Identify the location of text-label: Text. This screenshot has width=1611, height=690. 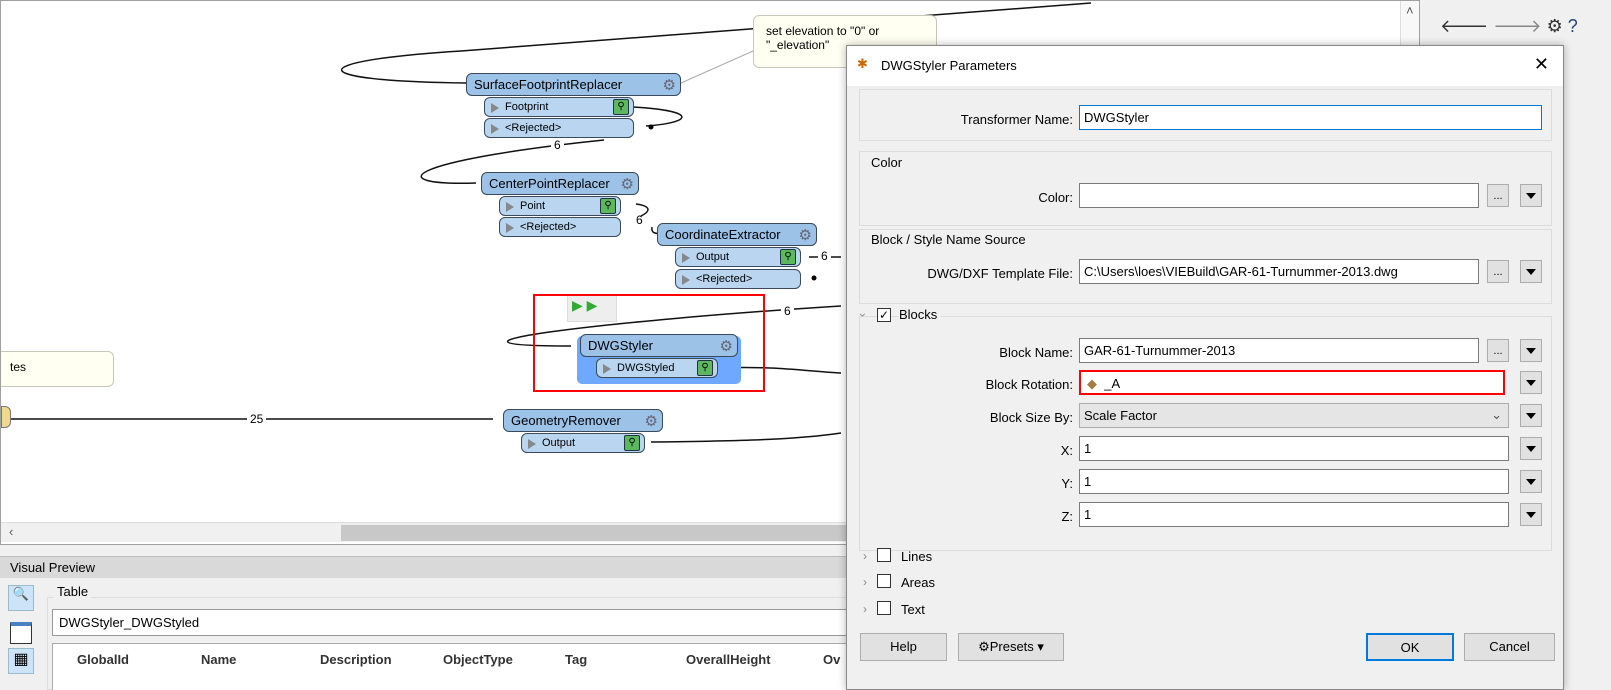
(913, 609).